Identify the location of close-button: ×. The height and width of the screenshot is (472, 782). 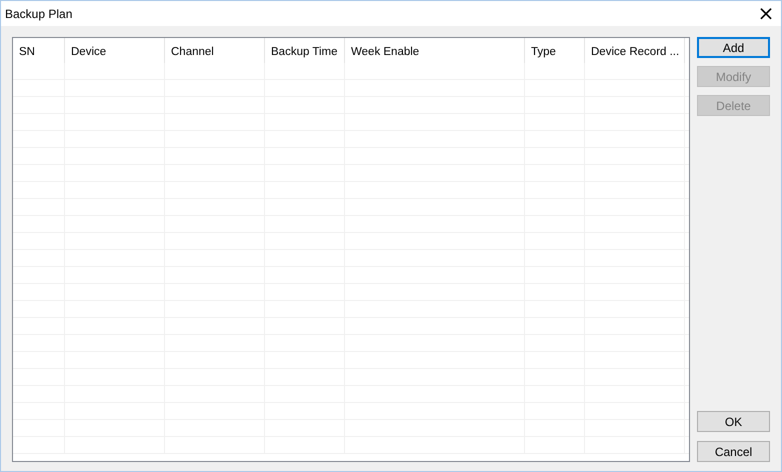
(766, 13).